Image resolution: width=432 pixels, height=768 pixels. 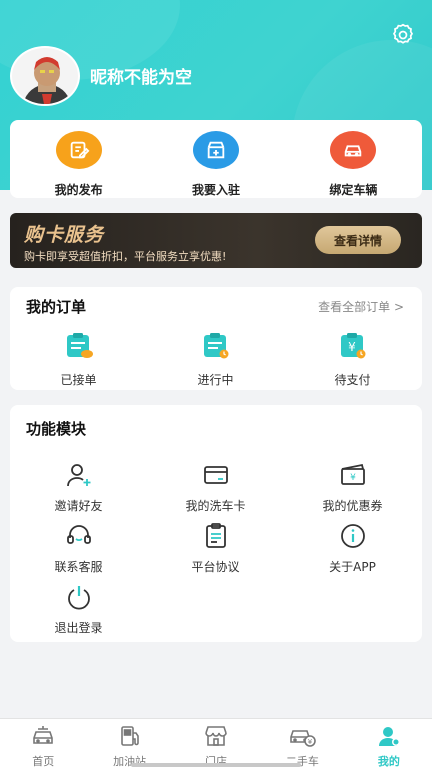 I want to click on avatar, so click(x=45, y=76).